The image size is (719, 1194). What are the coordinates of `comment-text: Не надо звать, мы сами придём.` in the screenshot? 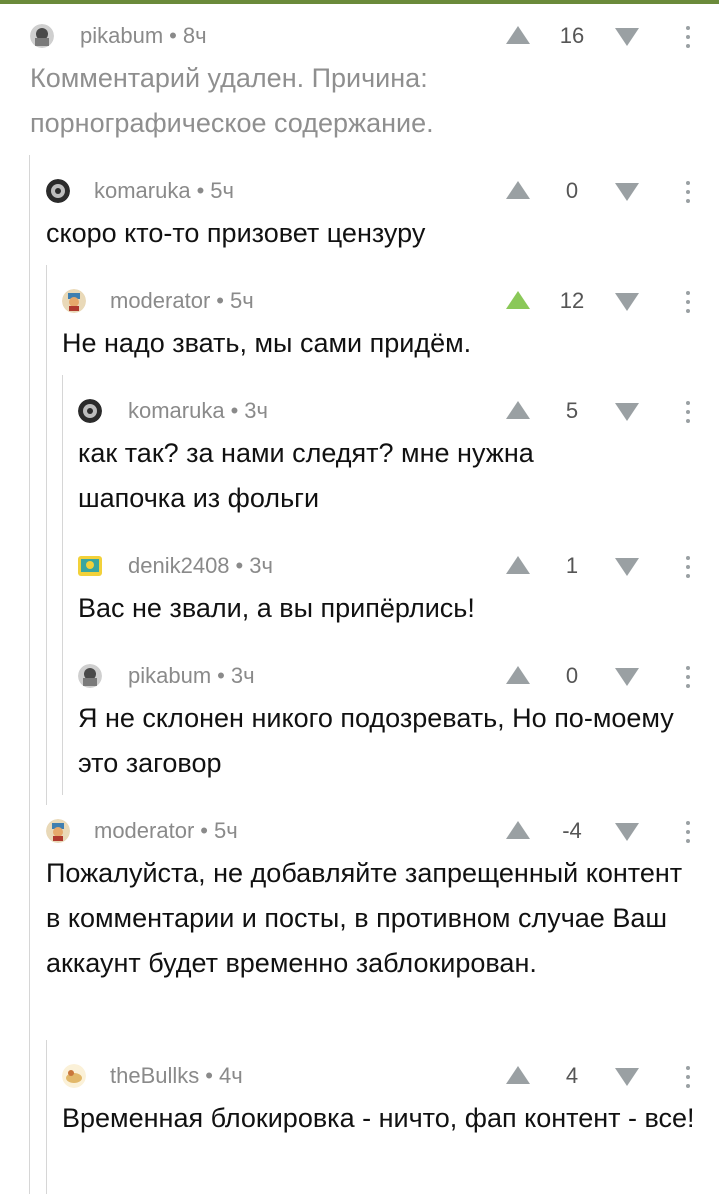 It's located at (267, 343).